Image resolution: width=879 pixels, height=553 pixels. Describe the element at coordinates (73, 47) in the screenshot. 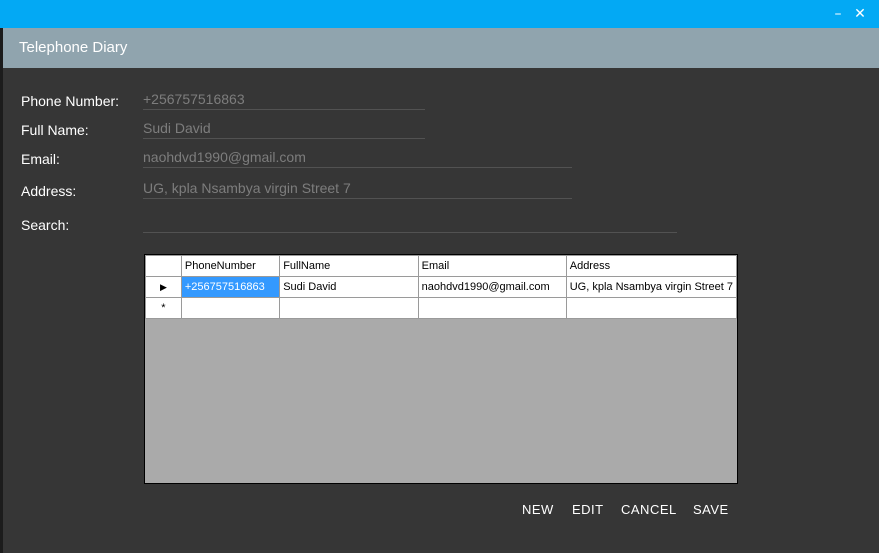

I see `app-title: Telephone Diary` at that location.